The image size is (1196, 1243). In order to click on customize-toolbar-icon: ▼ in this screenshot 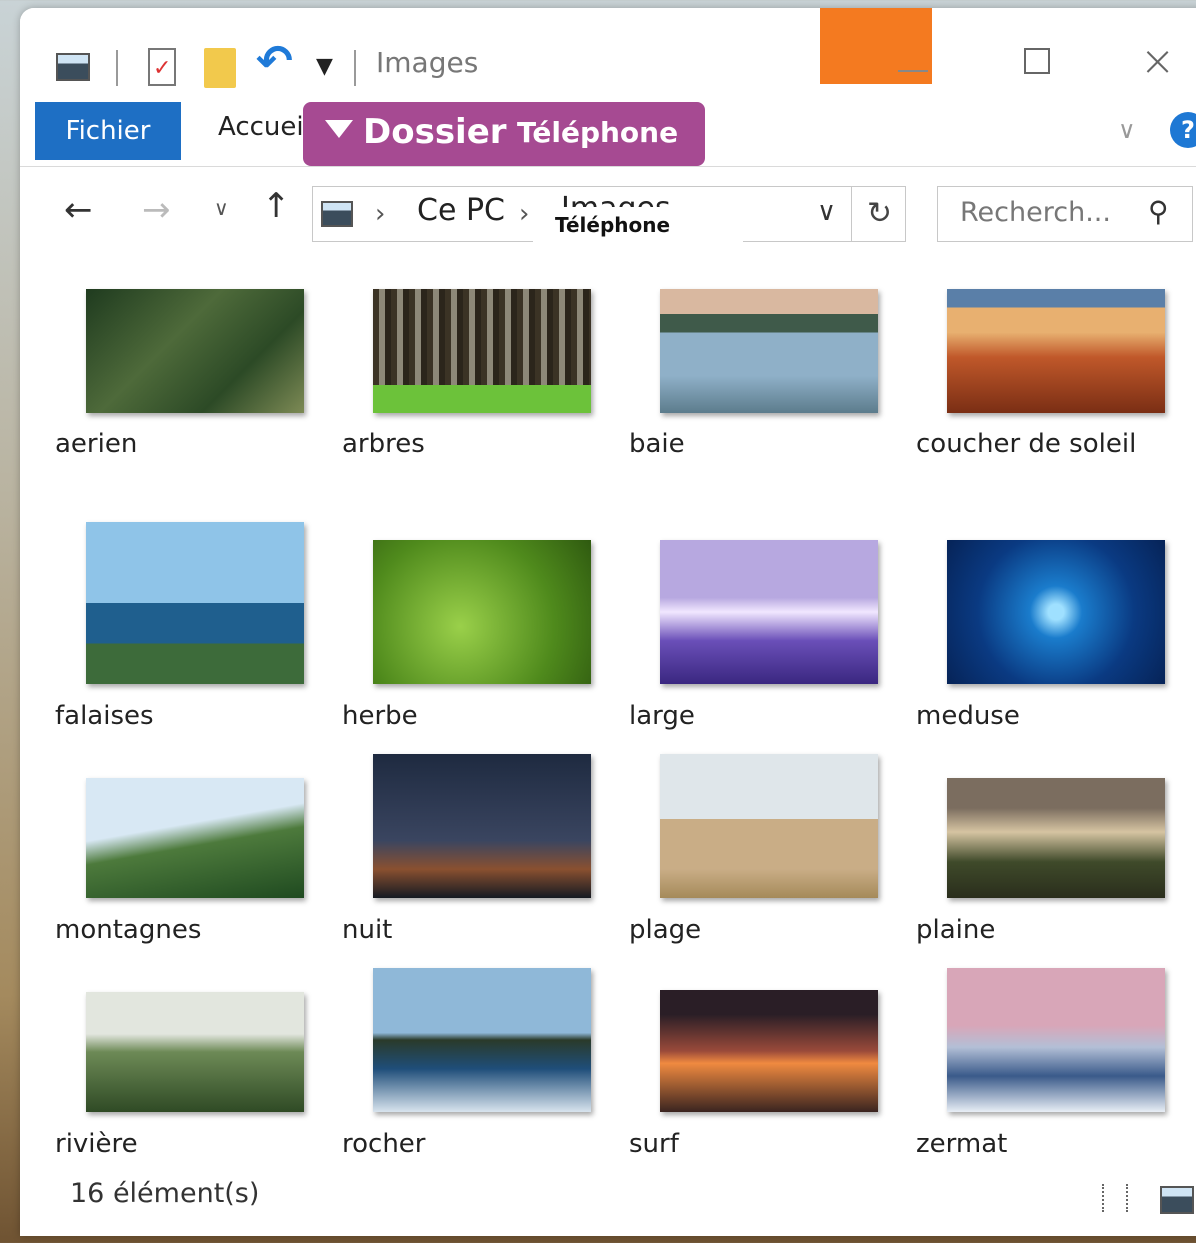, I will do `click(324, 66)`.